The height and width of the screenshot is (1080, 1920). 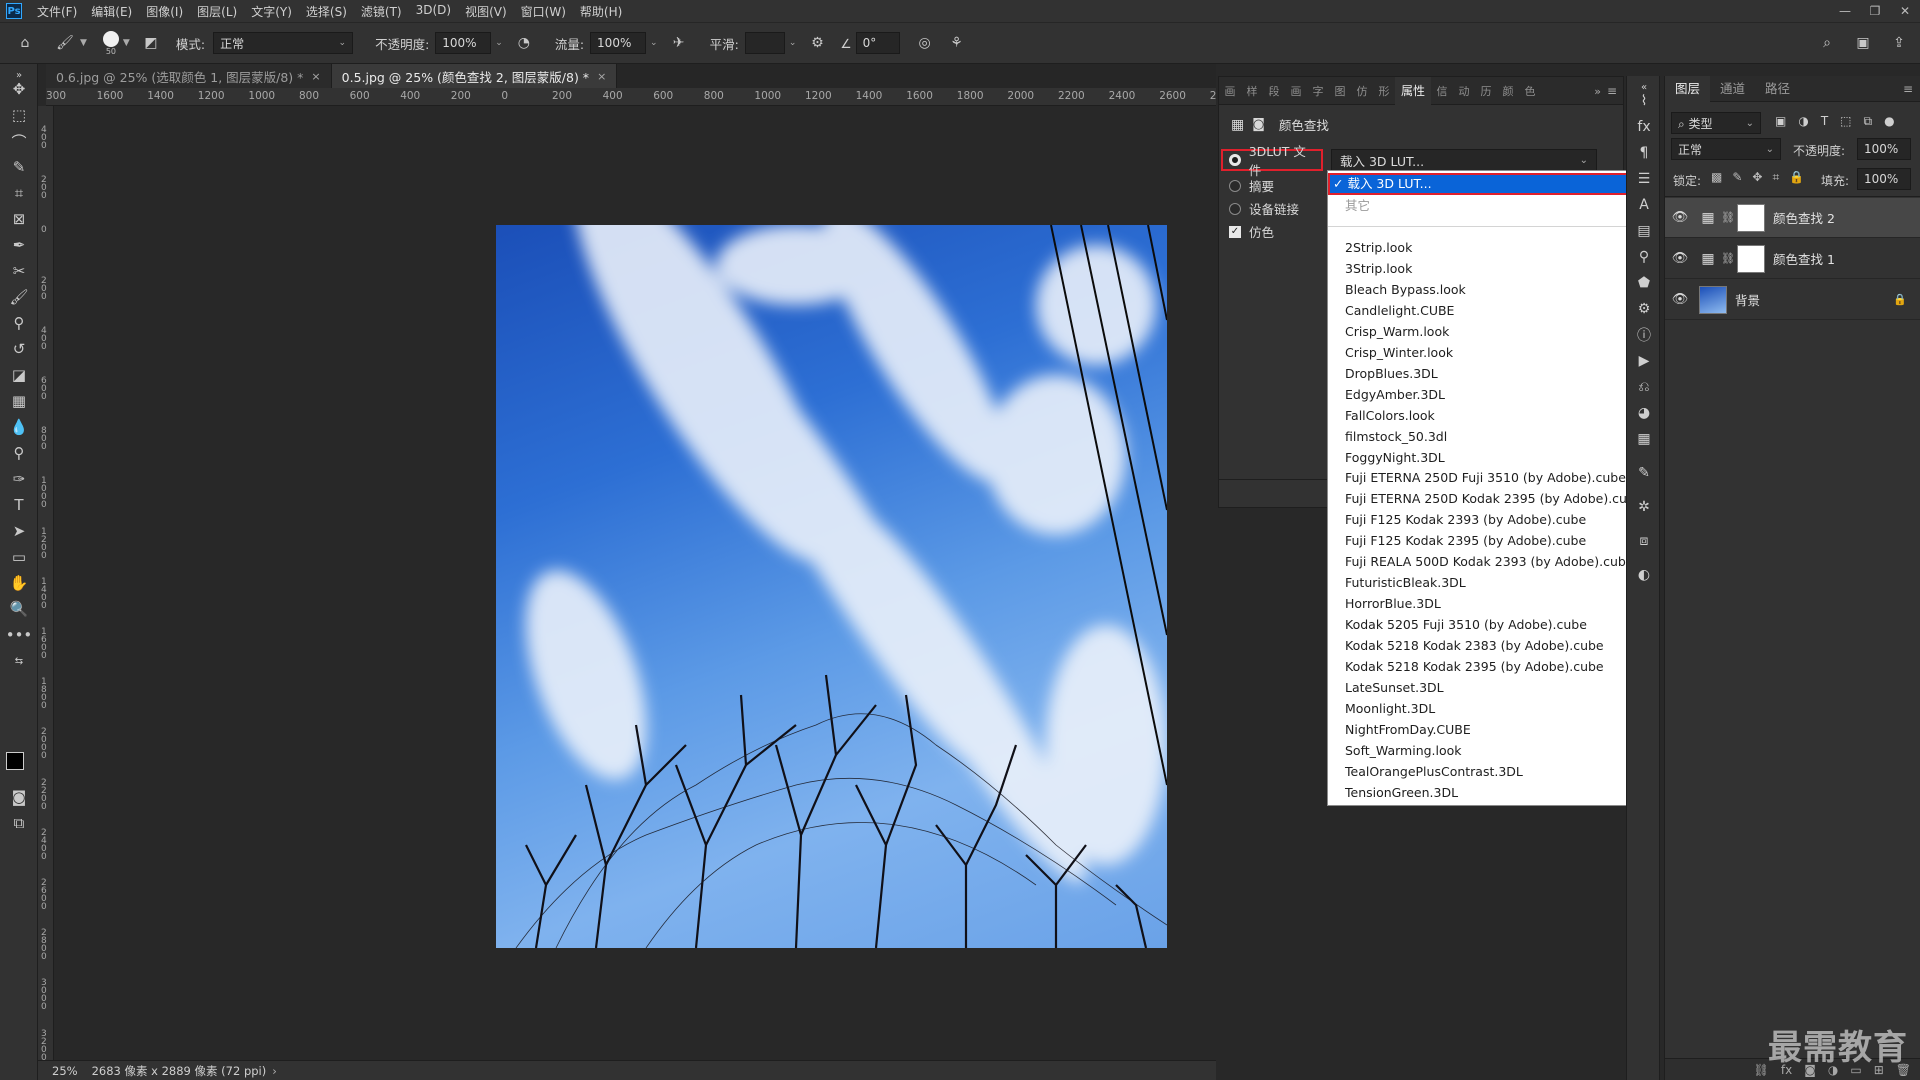 I want to click on swap-colors-icon: ⇆, so click(x=19, y=661).